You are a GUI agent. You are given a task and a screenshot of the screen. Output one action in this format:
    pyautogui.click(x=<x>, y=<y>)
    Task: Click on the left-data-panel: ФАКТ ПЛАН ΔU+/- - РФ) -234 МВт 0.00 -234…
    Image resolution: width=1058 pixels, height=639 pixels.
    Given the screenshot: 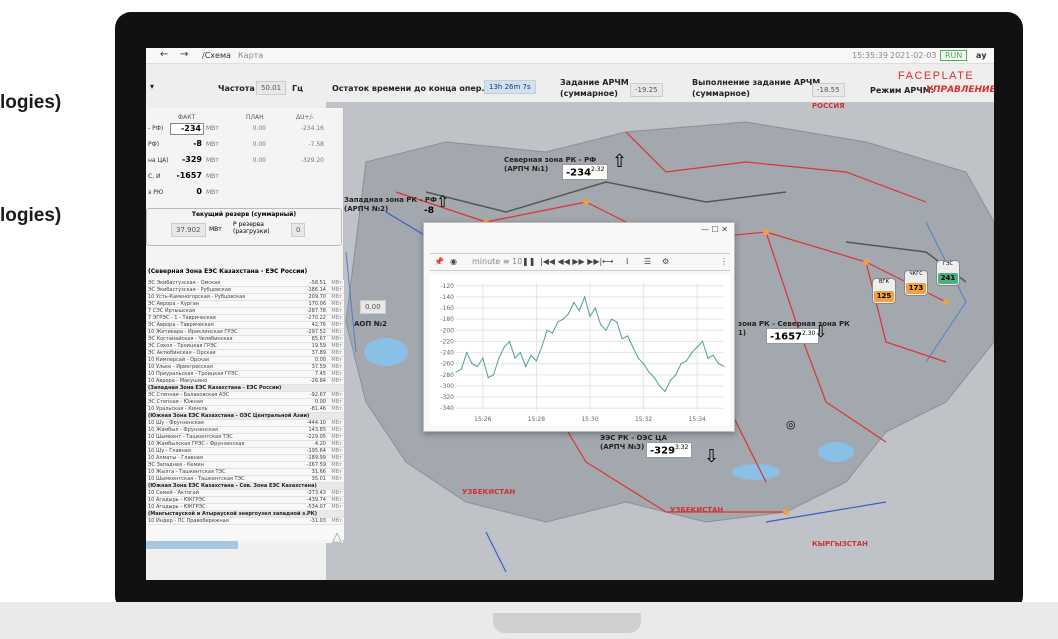 What is the action you would take?
    pyautogui.click(x=245, y=325)
    